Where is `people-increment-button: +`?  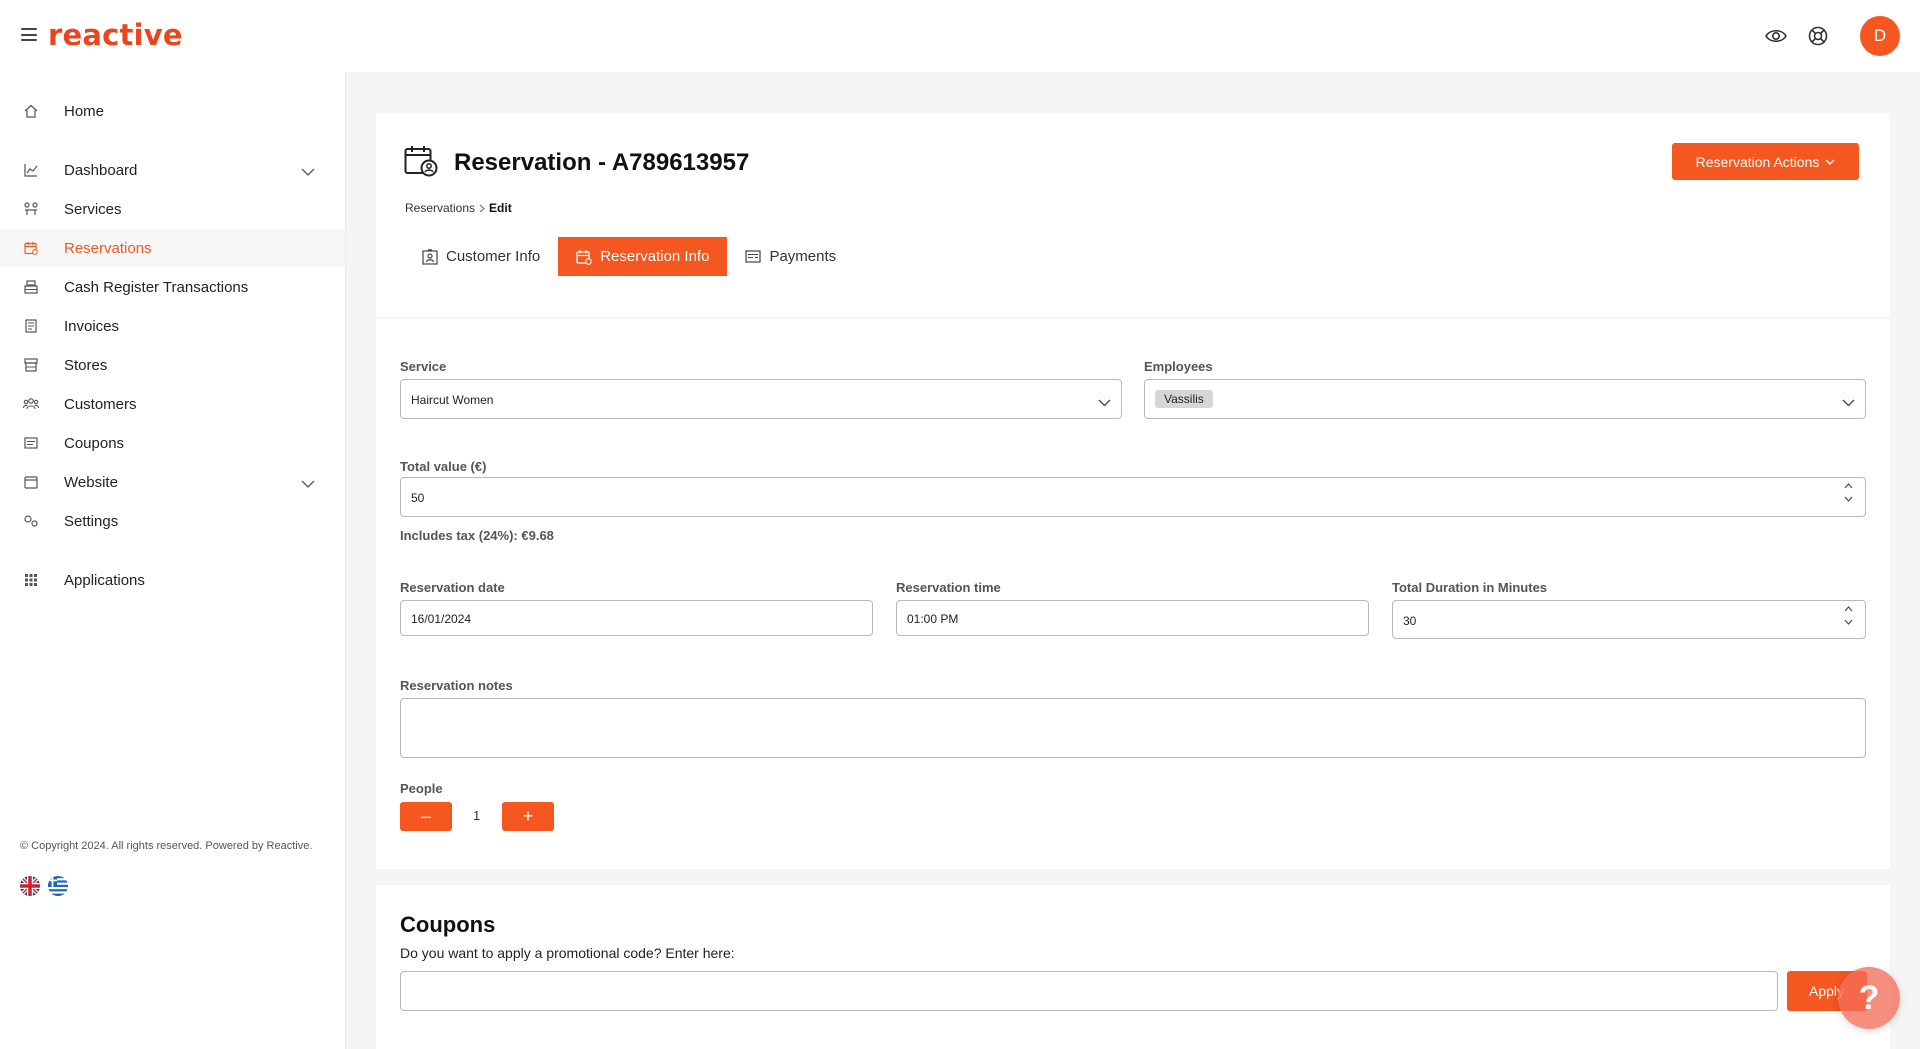
people-increment-button: + is located at coordinates (528, 816).